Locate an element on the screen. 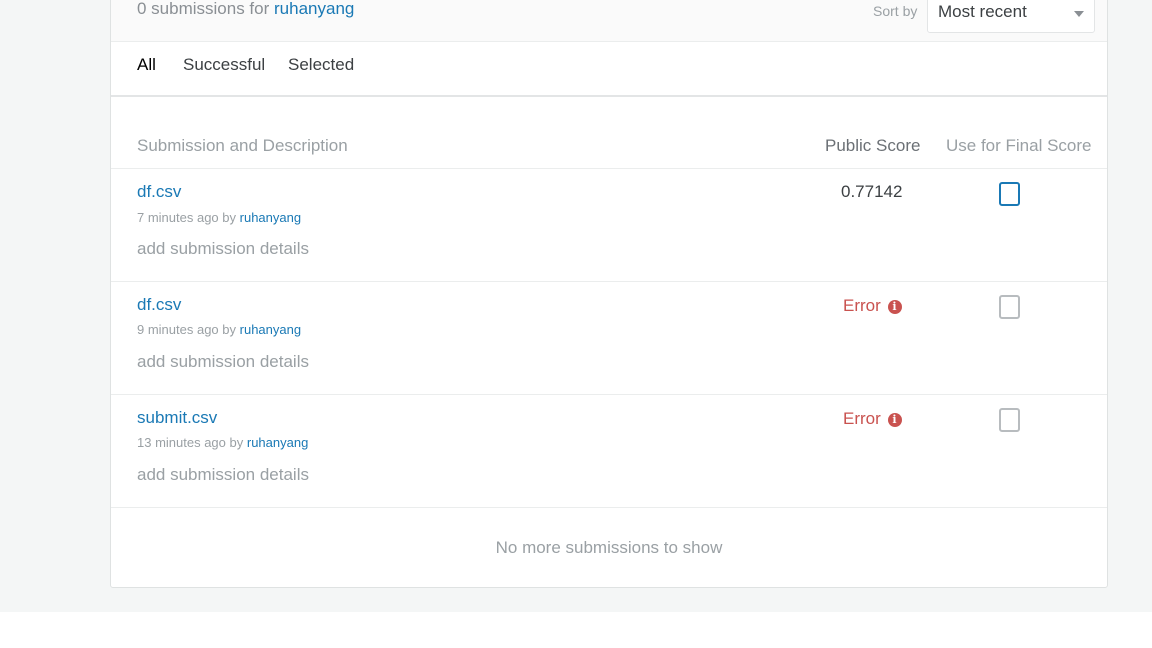 This screenshot has height=648, width=1152. submission-count-prefix: 0 submissions for is located at coordinates (203, 9).